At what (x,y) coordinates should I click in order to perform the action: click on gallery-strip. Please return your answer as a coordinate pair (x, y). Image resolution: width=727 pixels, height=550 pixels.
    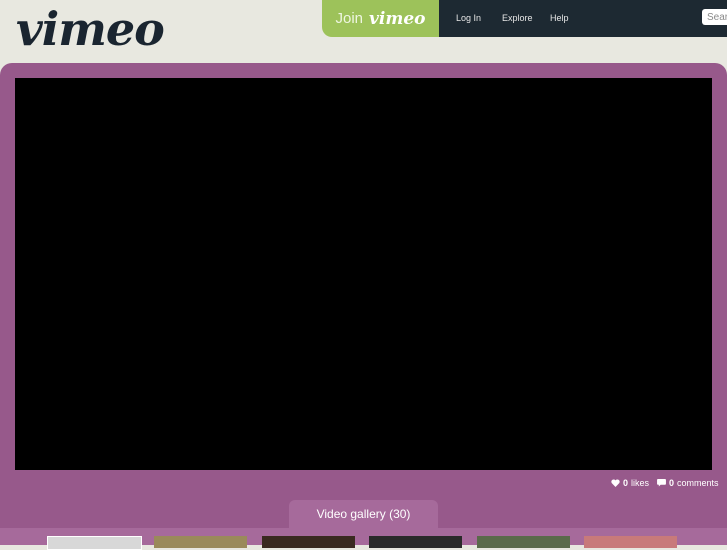
    Looking at the image, I should click on (363, 539).